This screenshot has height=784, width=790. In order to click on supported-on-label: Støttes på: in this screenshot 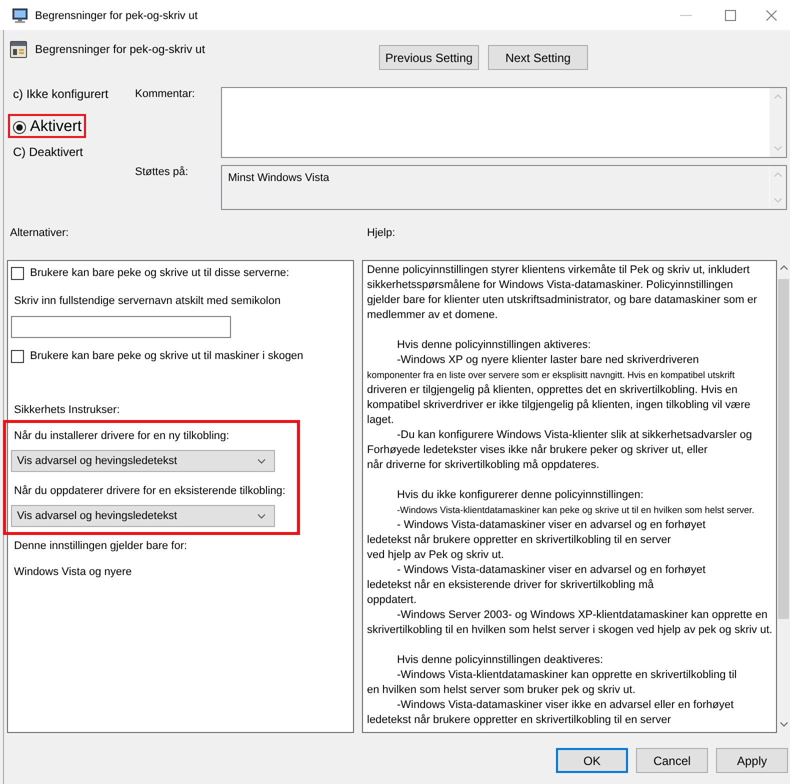, I will do `click(161, 172)`.